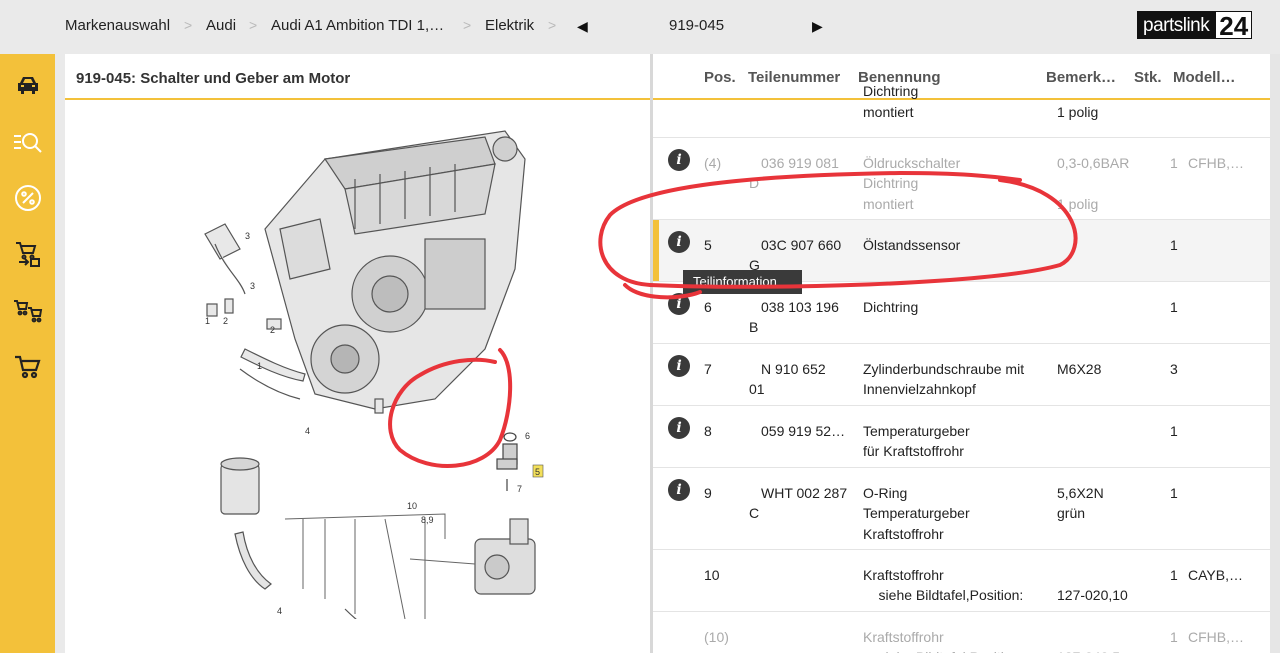  I want to click on cell-benennung-line3: montiert, so click(888, 204).